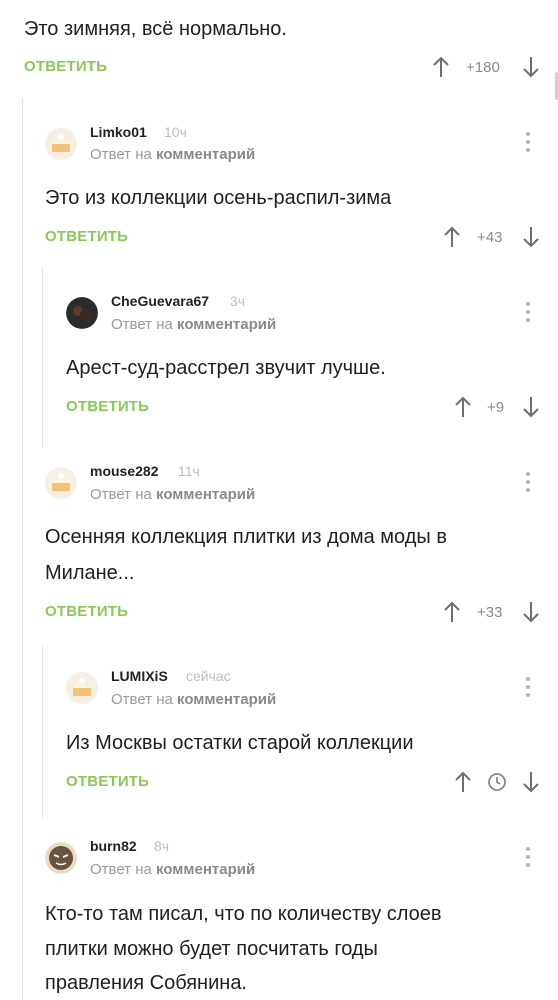 This screenshot has height=1000, width=558. Describe the element at coordinates (118, 132) in the screenshot. I see `username: Limko01` at that location.